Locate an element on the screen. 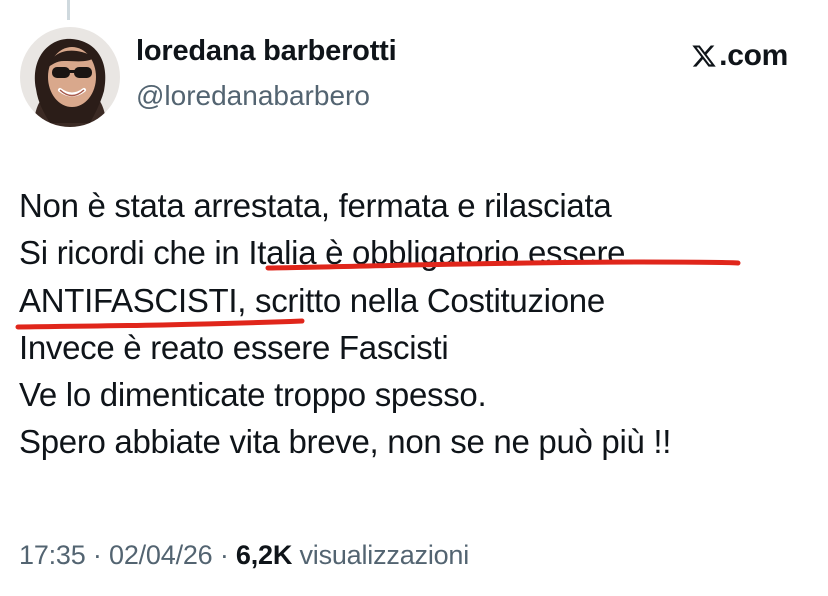 The height and width of the screenshot is (596, 828). x-logo-icon is located at coordinates (704, 56).